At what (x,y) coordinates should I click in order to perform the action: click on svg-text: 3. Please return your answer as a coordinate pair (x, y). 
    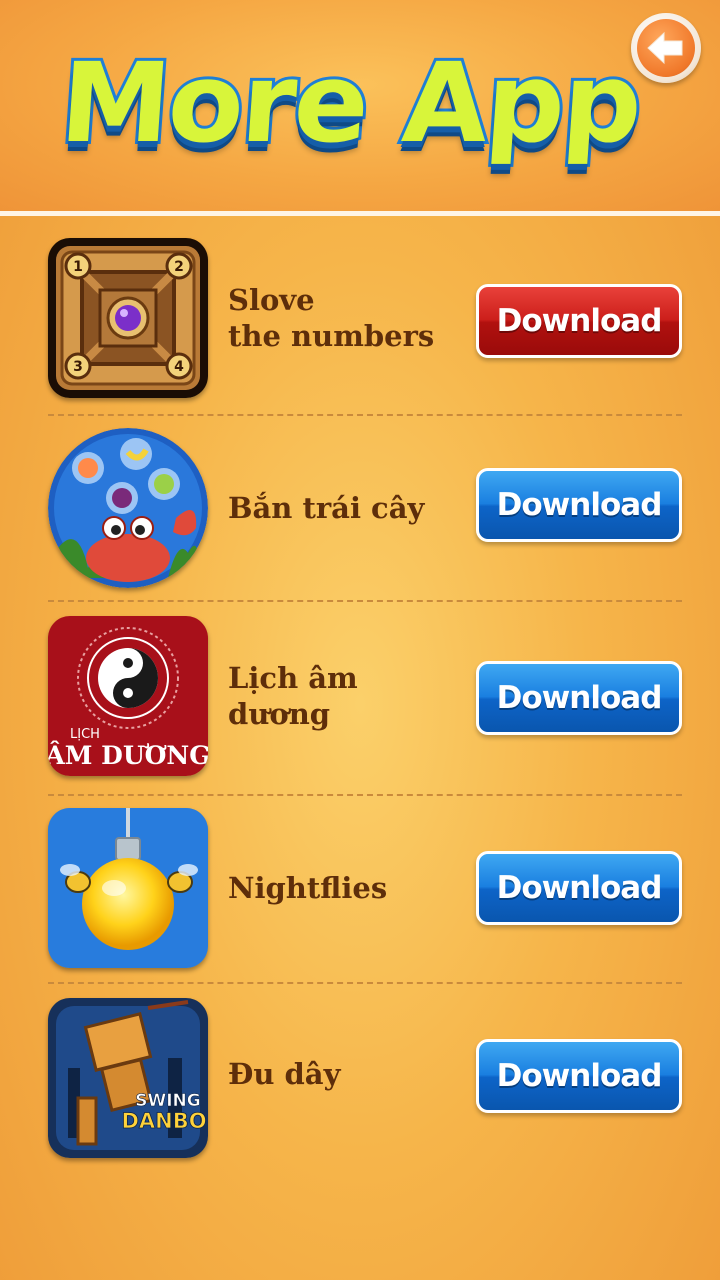
    Looking at the image, I should click on (78, 367).